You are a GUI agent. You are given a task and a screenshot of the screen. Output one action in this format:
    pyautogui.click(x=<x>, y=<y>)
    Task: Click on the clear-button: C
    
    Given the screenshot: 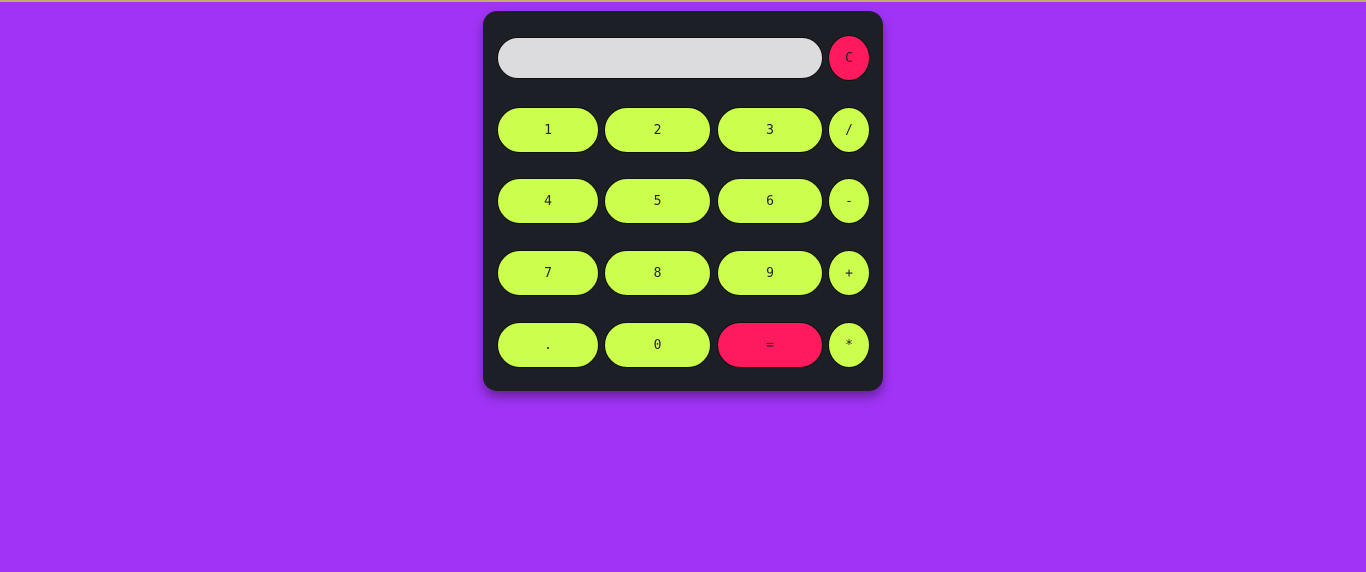 What is the action you would take?
    pyautogui.click(x=849, y=58)
    